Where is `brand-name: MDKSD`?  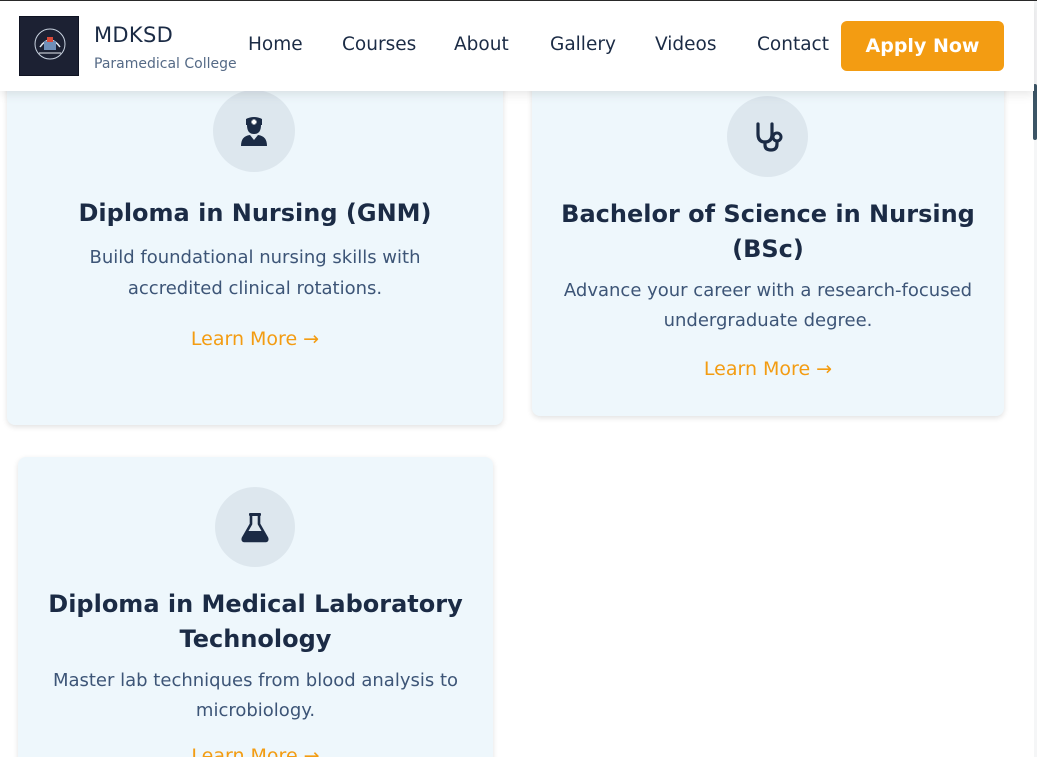
brand-name: MDKSD is located at coordinates (134, 35).